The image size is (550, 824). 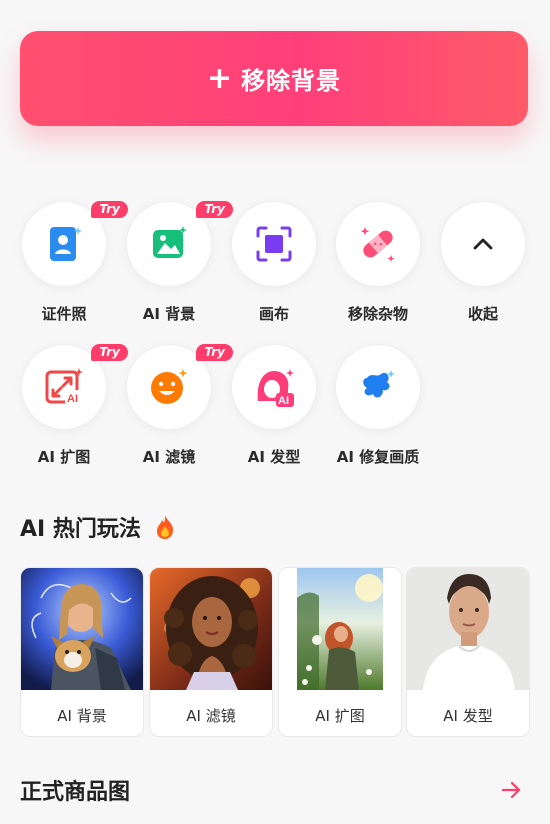 What do you see at coordinates (220, 78) in the screenshot?
I see `plus-icon: +` at bounding box center [220, 78].